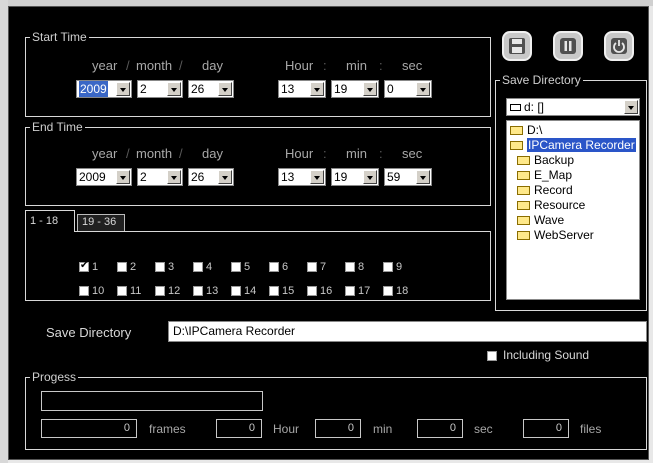 The height and width of the screenshot is (463, 653). Describe the element at coordinates (526, 130) in the screenshot. I see `tree-item-d: D:\` at that location.